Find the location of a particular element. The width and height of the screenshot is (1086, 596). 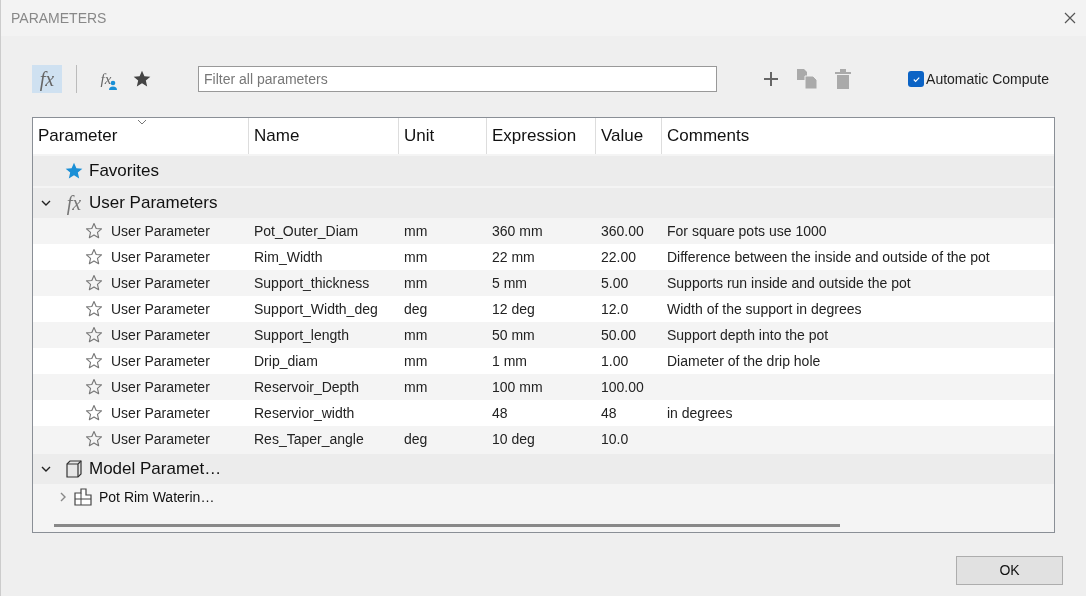

checkbox-label: Automatic Compute is located at coordinates (987, 79).